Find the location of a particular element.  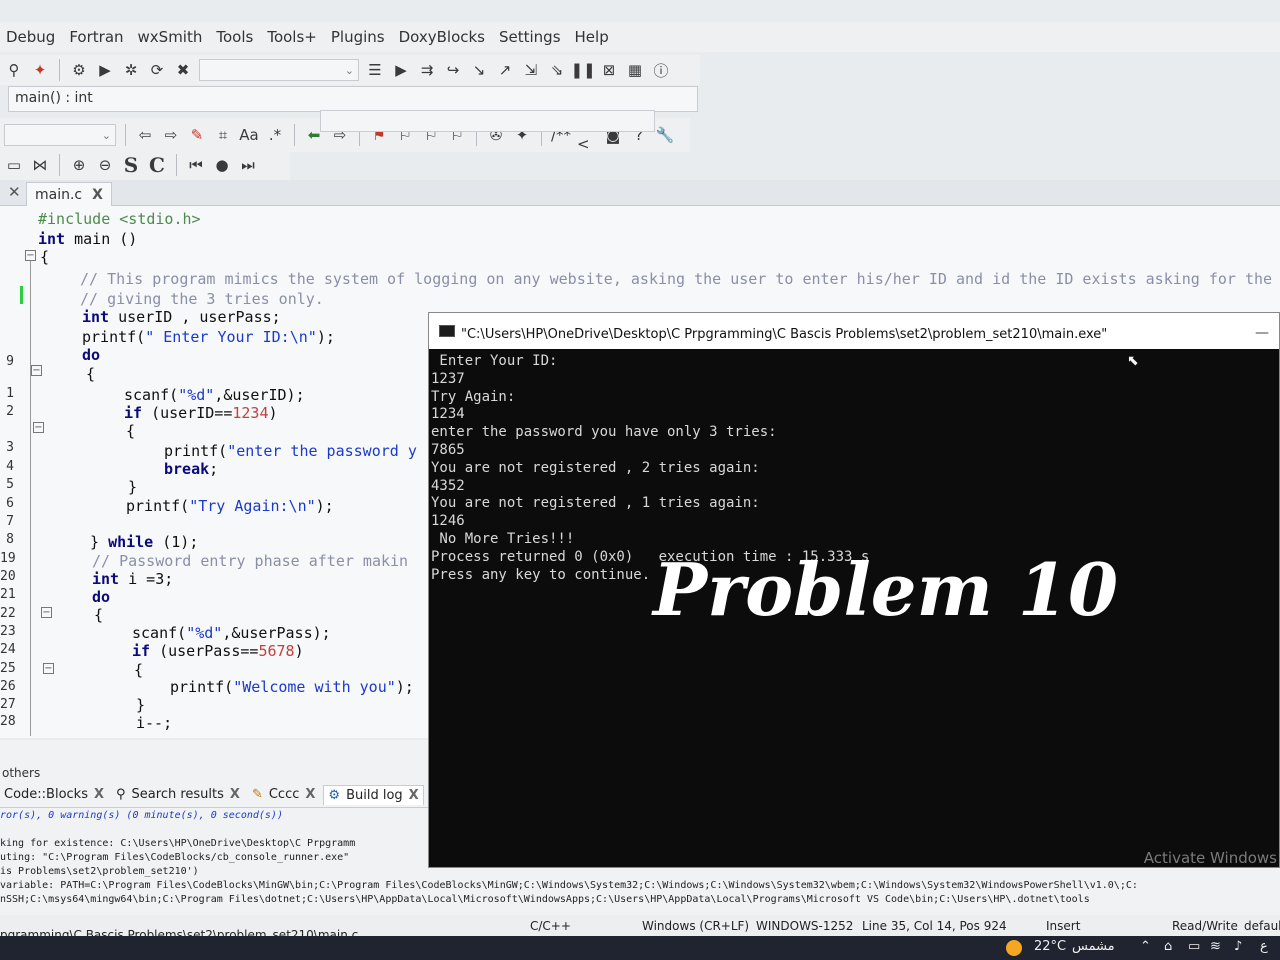

zoom-out-icon: ⊖ is located at coordinates (105, 165).